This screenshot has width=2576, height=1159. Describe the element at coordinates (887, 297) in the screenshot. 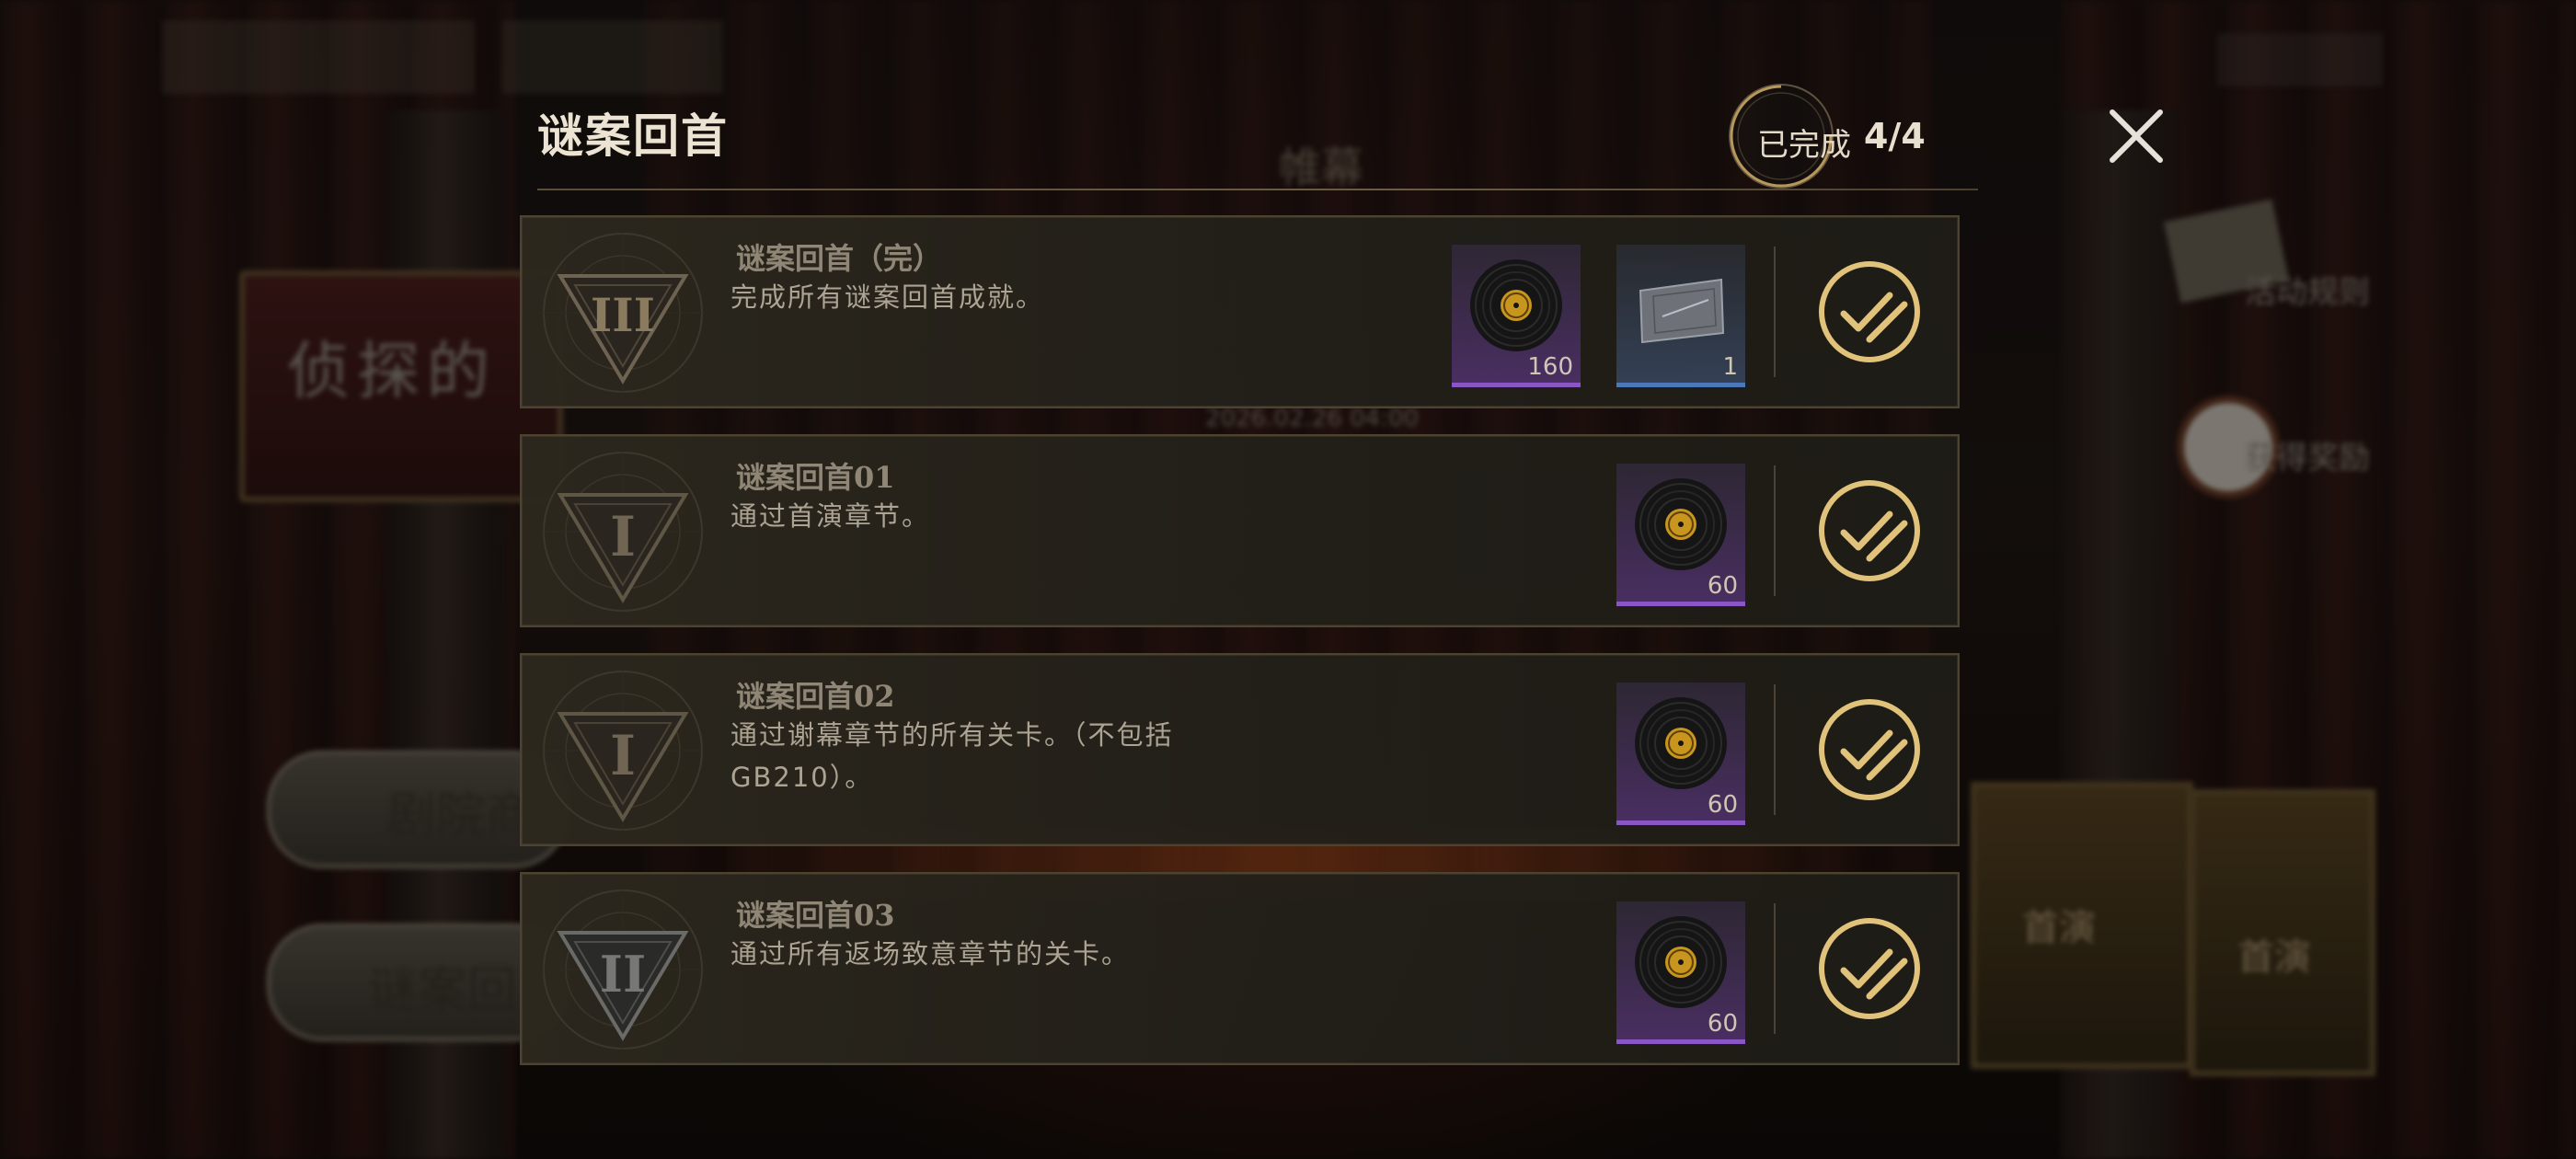

I see `achievement-description: 完成所有谜案回首成就。` at that location.